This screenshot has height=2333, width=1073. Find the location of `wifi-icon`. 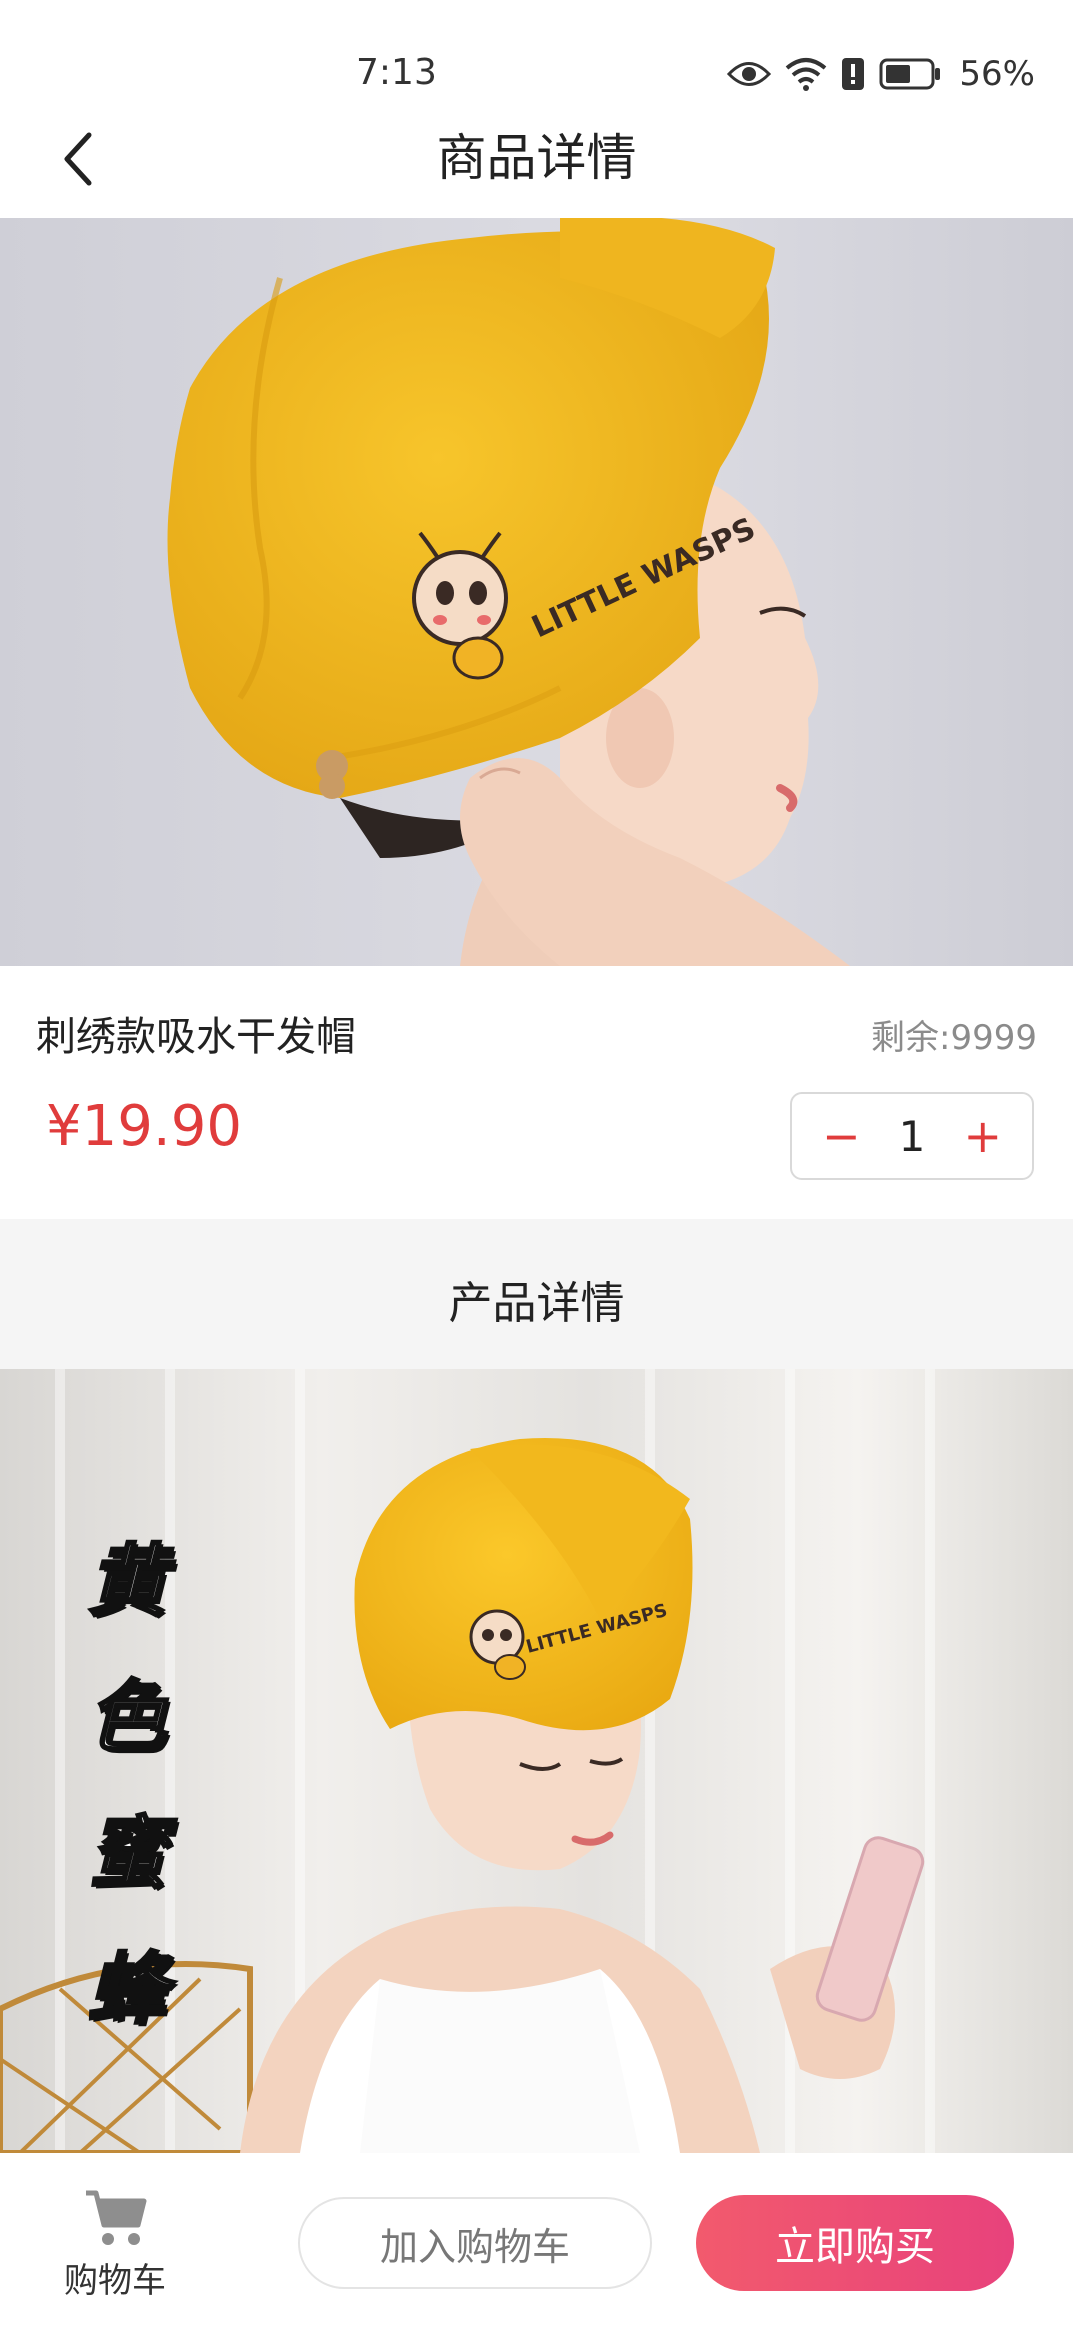

wifi-icon is located at coordinates (806, 74).